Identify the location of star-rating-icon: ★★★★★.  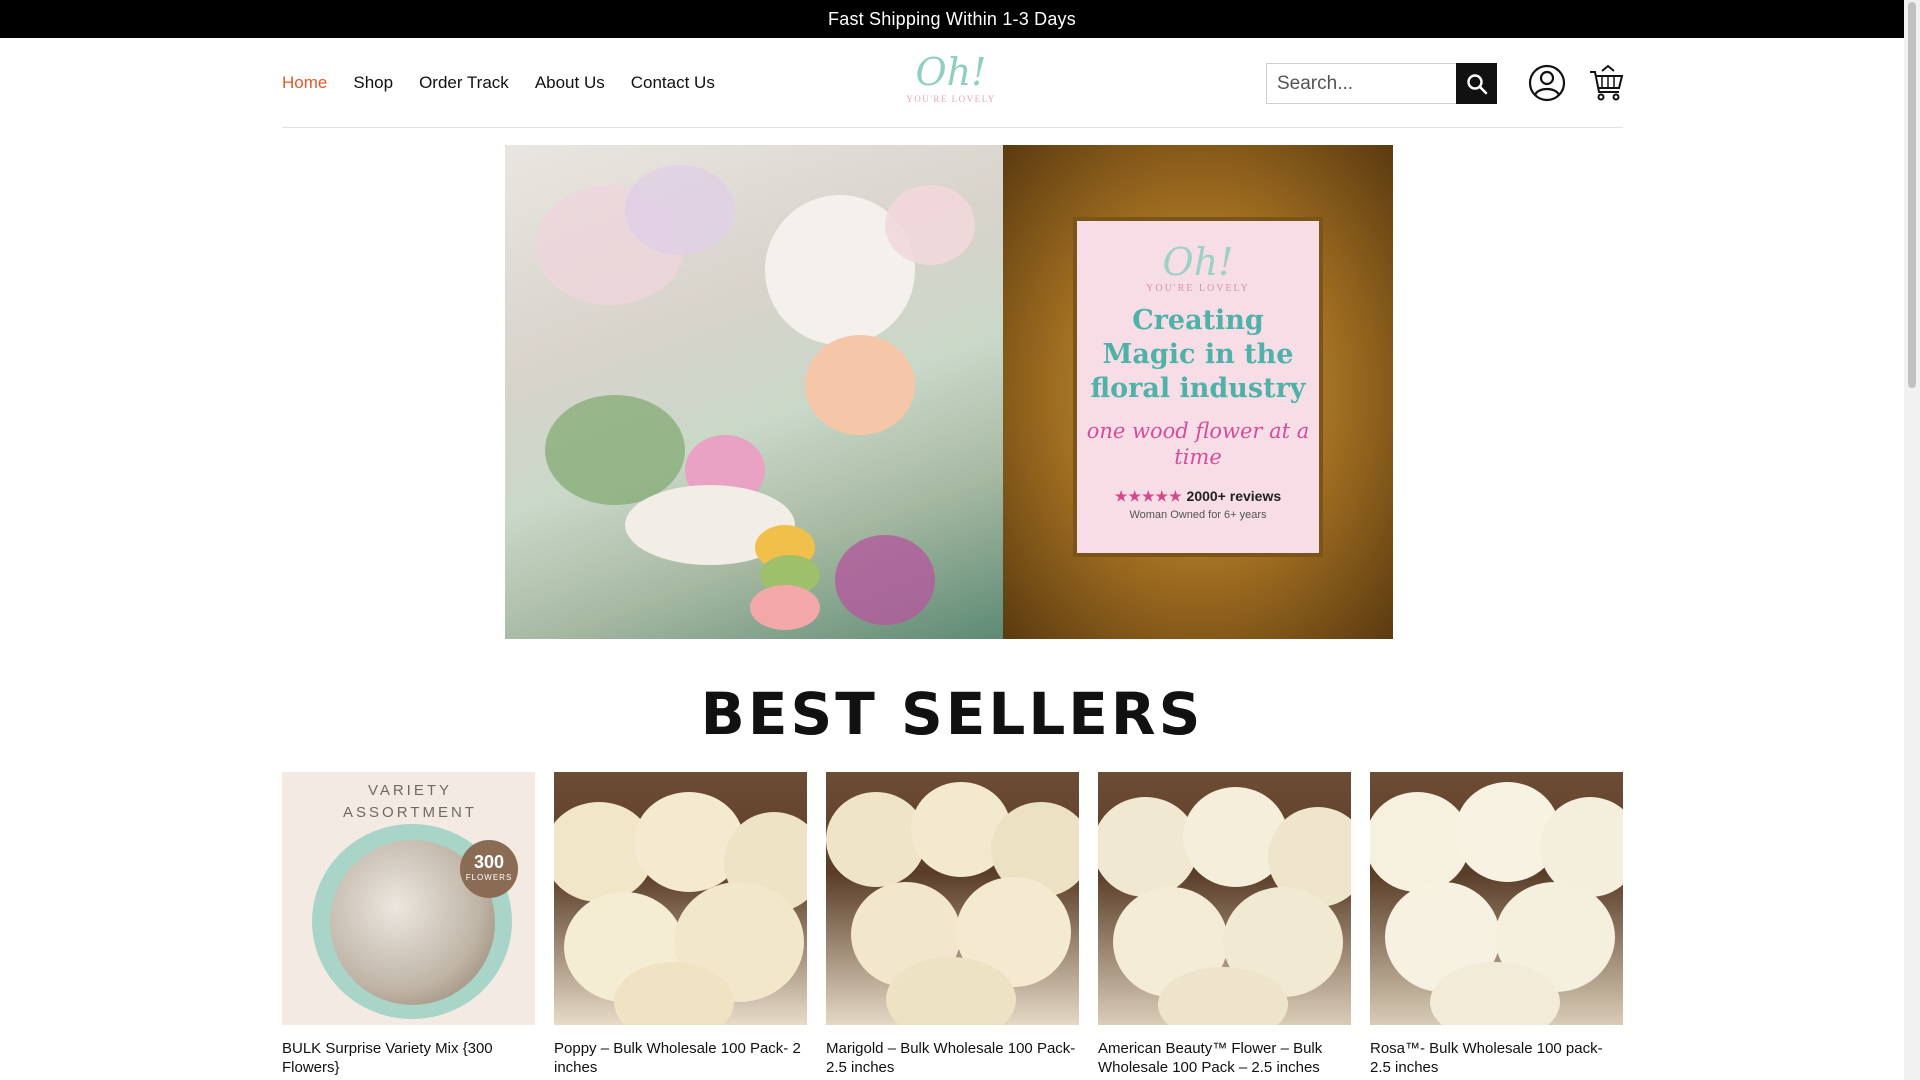
(1148, 496).